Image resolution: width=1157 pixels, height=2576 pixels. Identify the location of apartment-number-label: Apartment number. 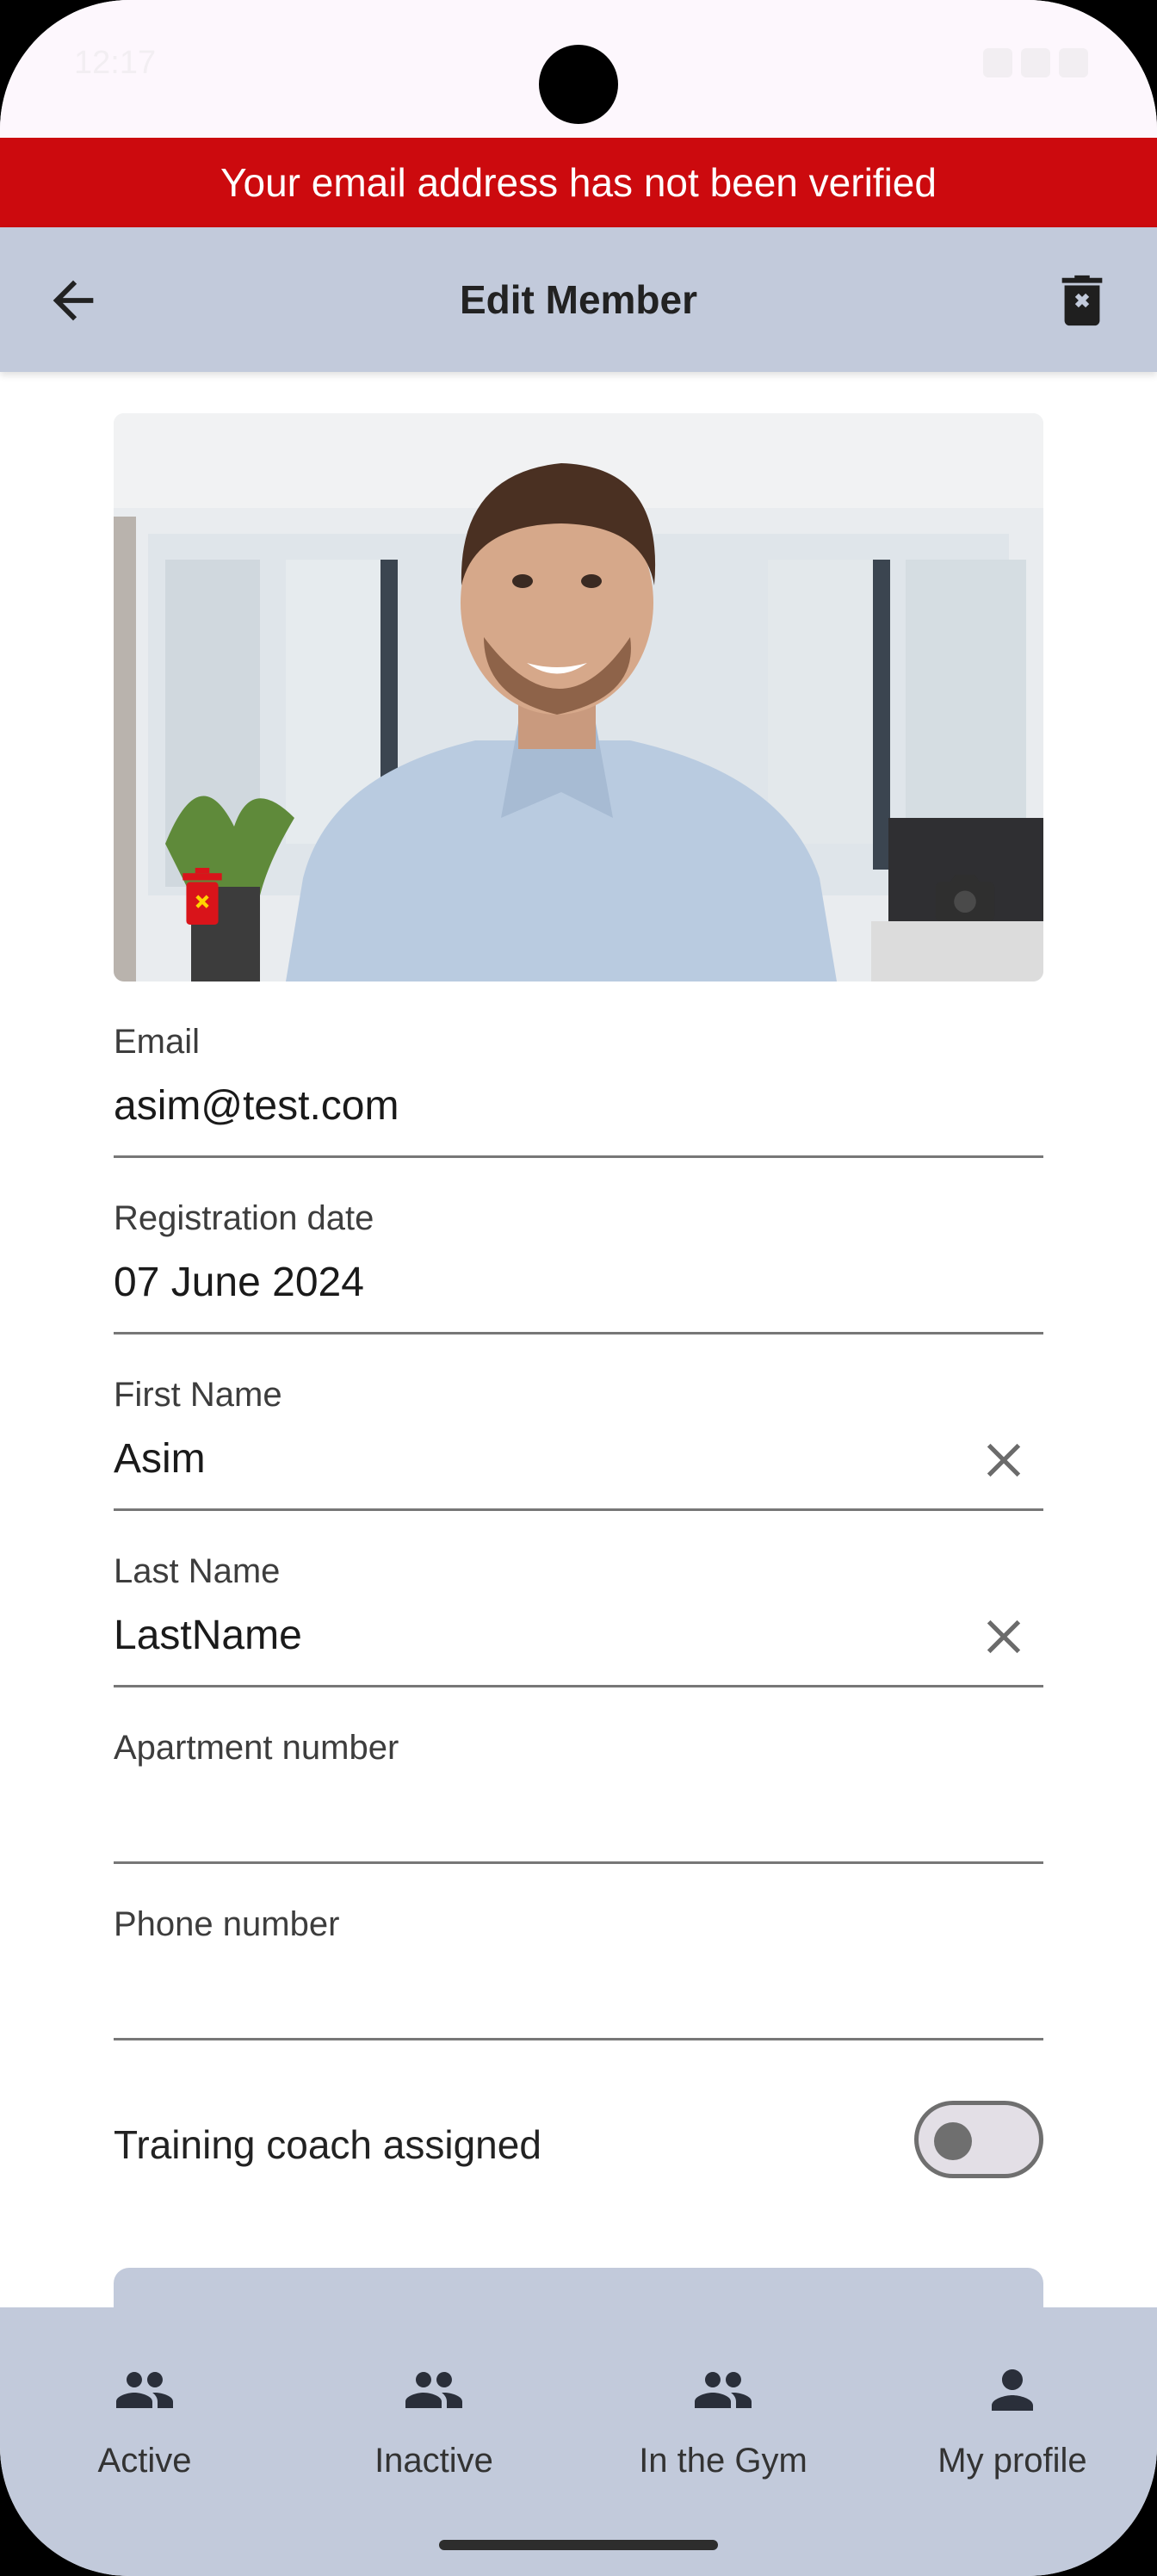
(257, 1748).